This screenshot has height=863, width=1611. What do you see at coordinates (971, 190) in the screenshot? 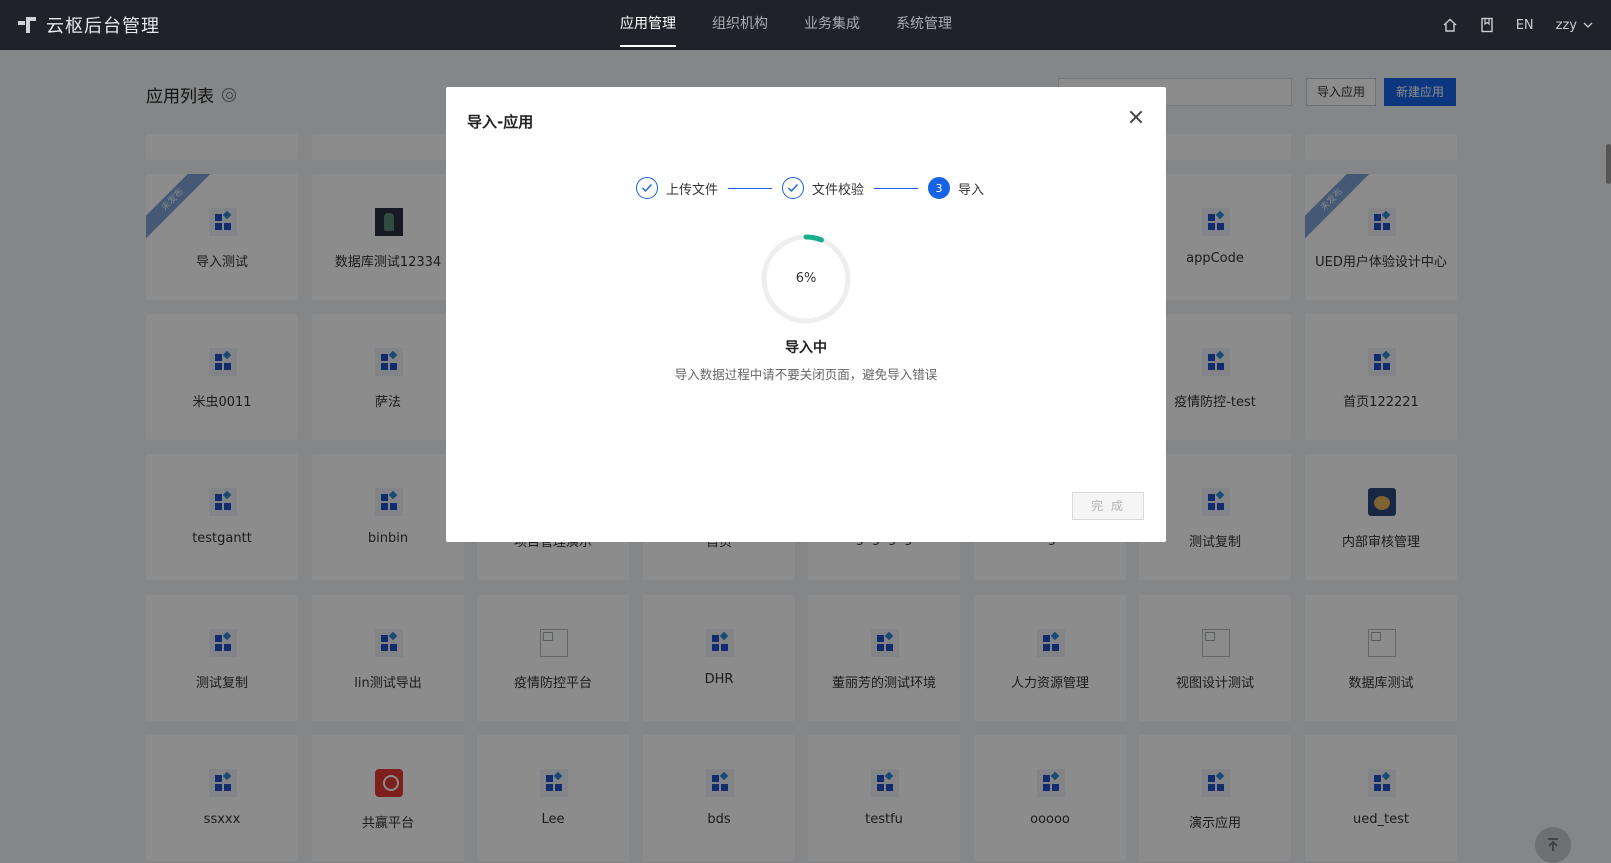
I see `step-label: 导入` at bounding box center [971, 190].